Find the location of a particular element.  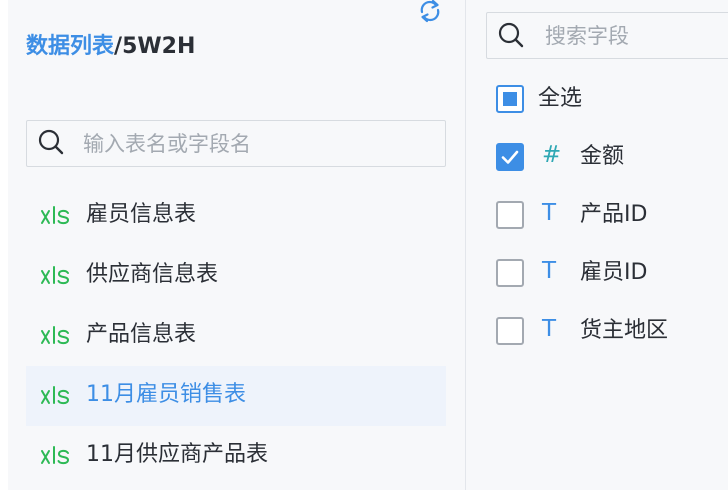

check-icon is located at coordinates (510, 157).